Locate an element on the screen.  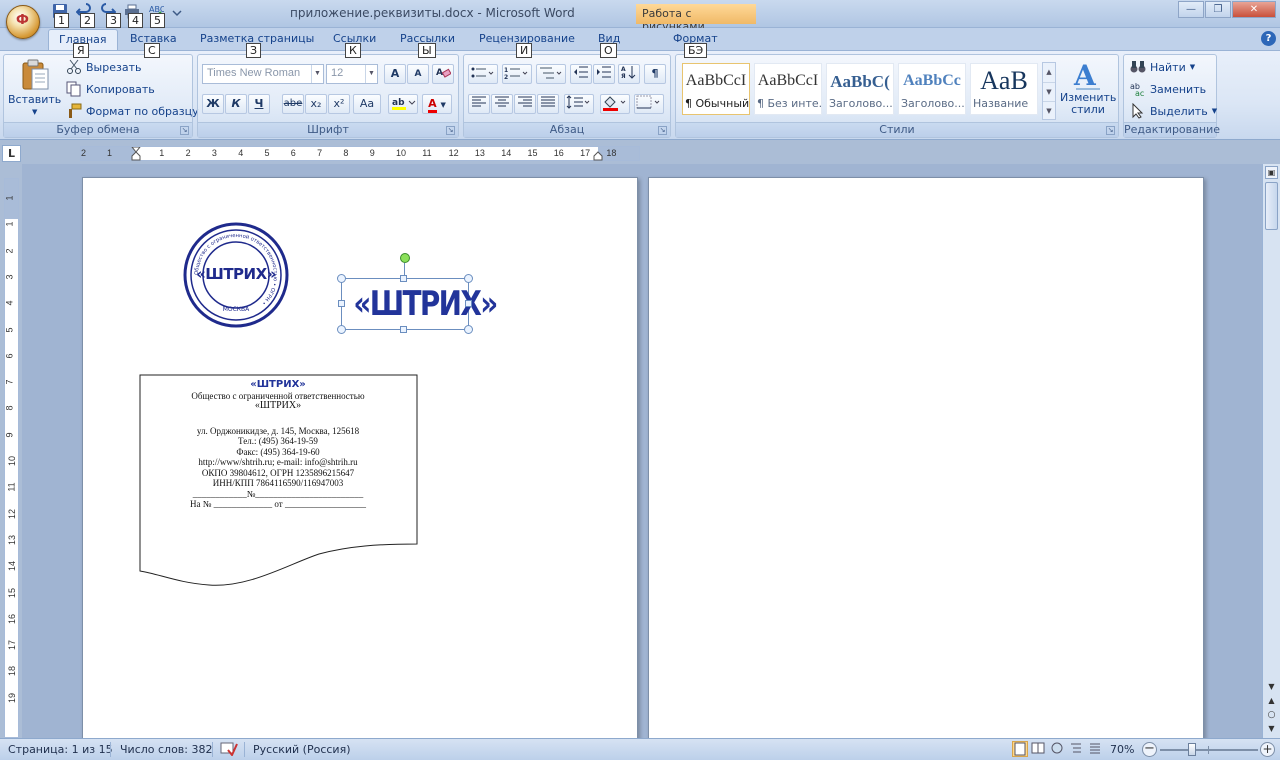
language-indicator: Русский (Россия) is located at coordinates (302, 749).